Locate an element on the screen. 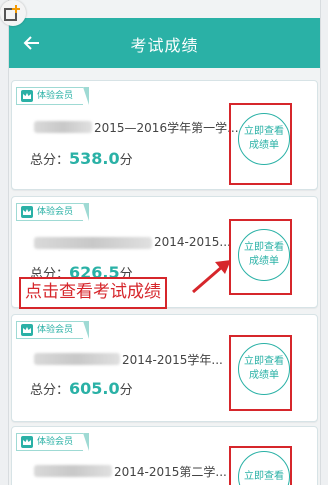 Image resolution: width=328 pixels, height=485 pixels. page-title: 考试成绩 is located at coordinates (164, 45).